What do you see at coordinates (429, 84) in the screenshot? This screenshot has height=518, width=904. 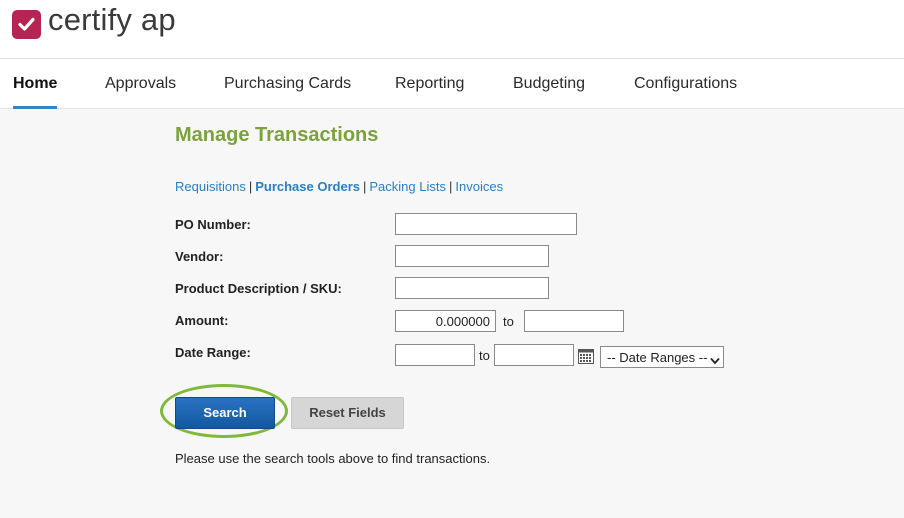 I see `nav-reporting: Reporting` at bounding box center [429, 84].